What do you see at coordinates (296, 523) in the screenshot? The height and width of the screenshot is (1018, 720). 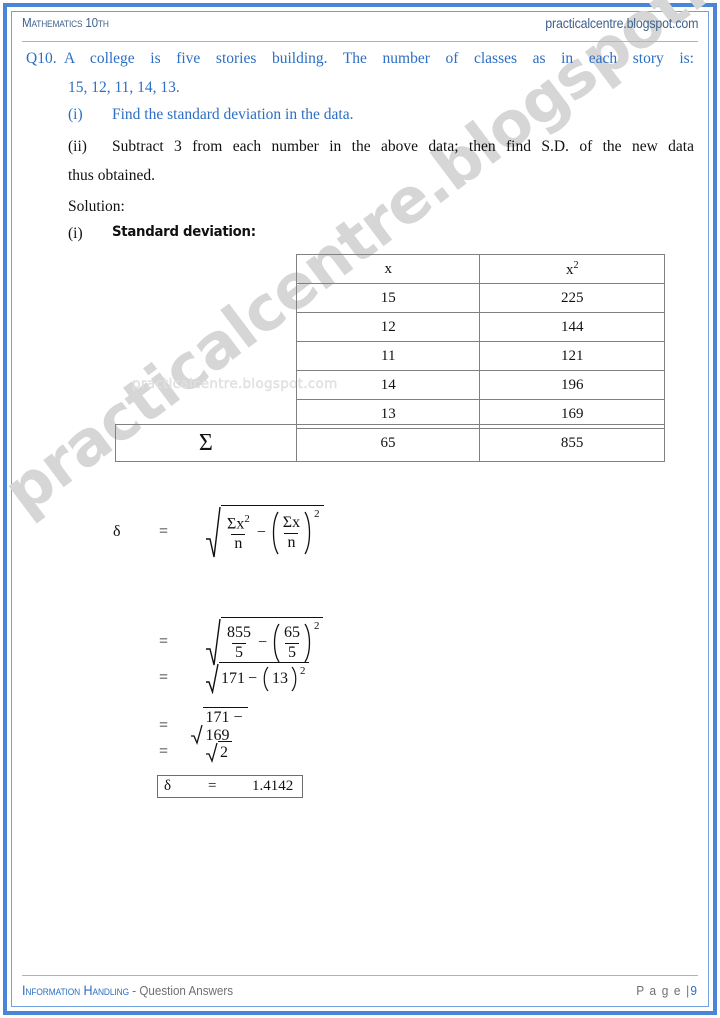 I see `variable-x: x` at bounding box center [296, 523].